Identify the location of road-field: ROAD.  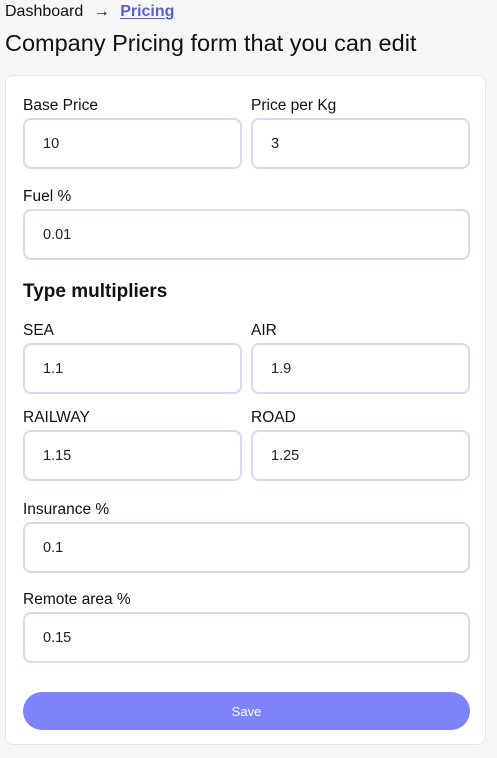
(360, 444).